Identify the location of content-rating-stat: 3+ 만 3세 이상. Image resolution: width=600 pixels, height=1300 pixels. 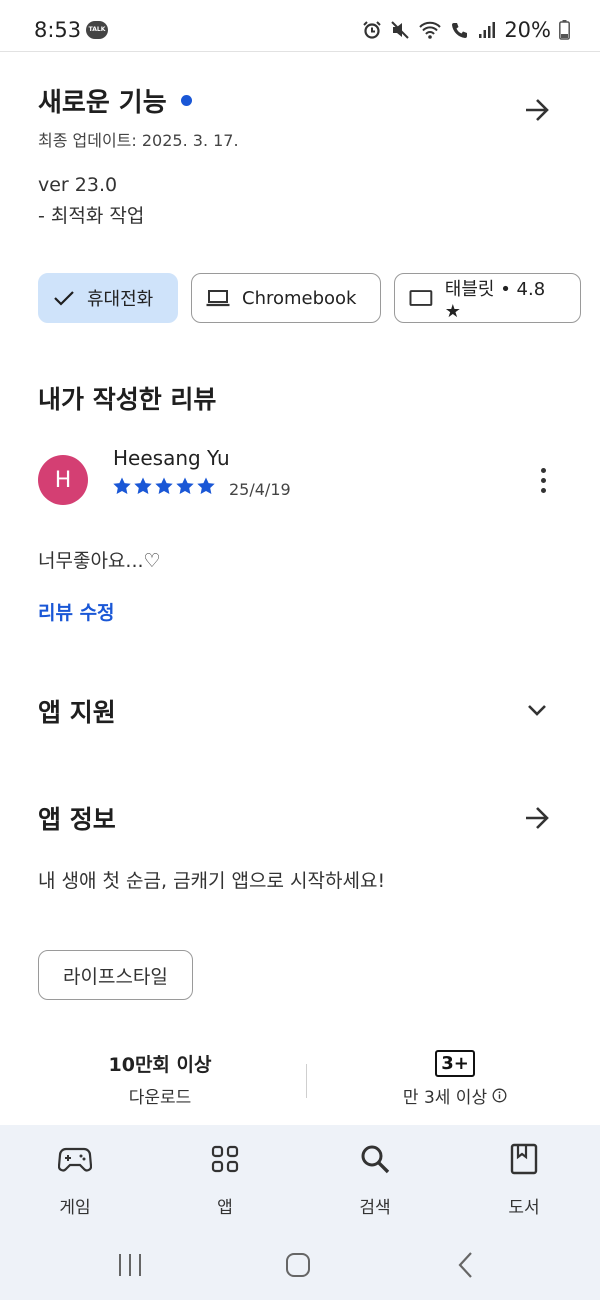
(455, 1079).